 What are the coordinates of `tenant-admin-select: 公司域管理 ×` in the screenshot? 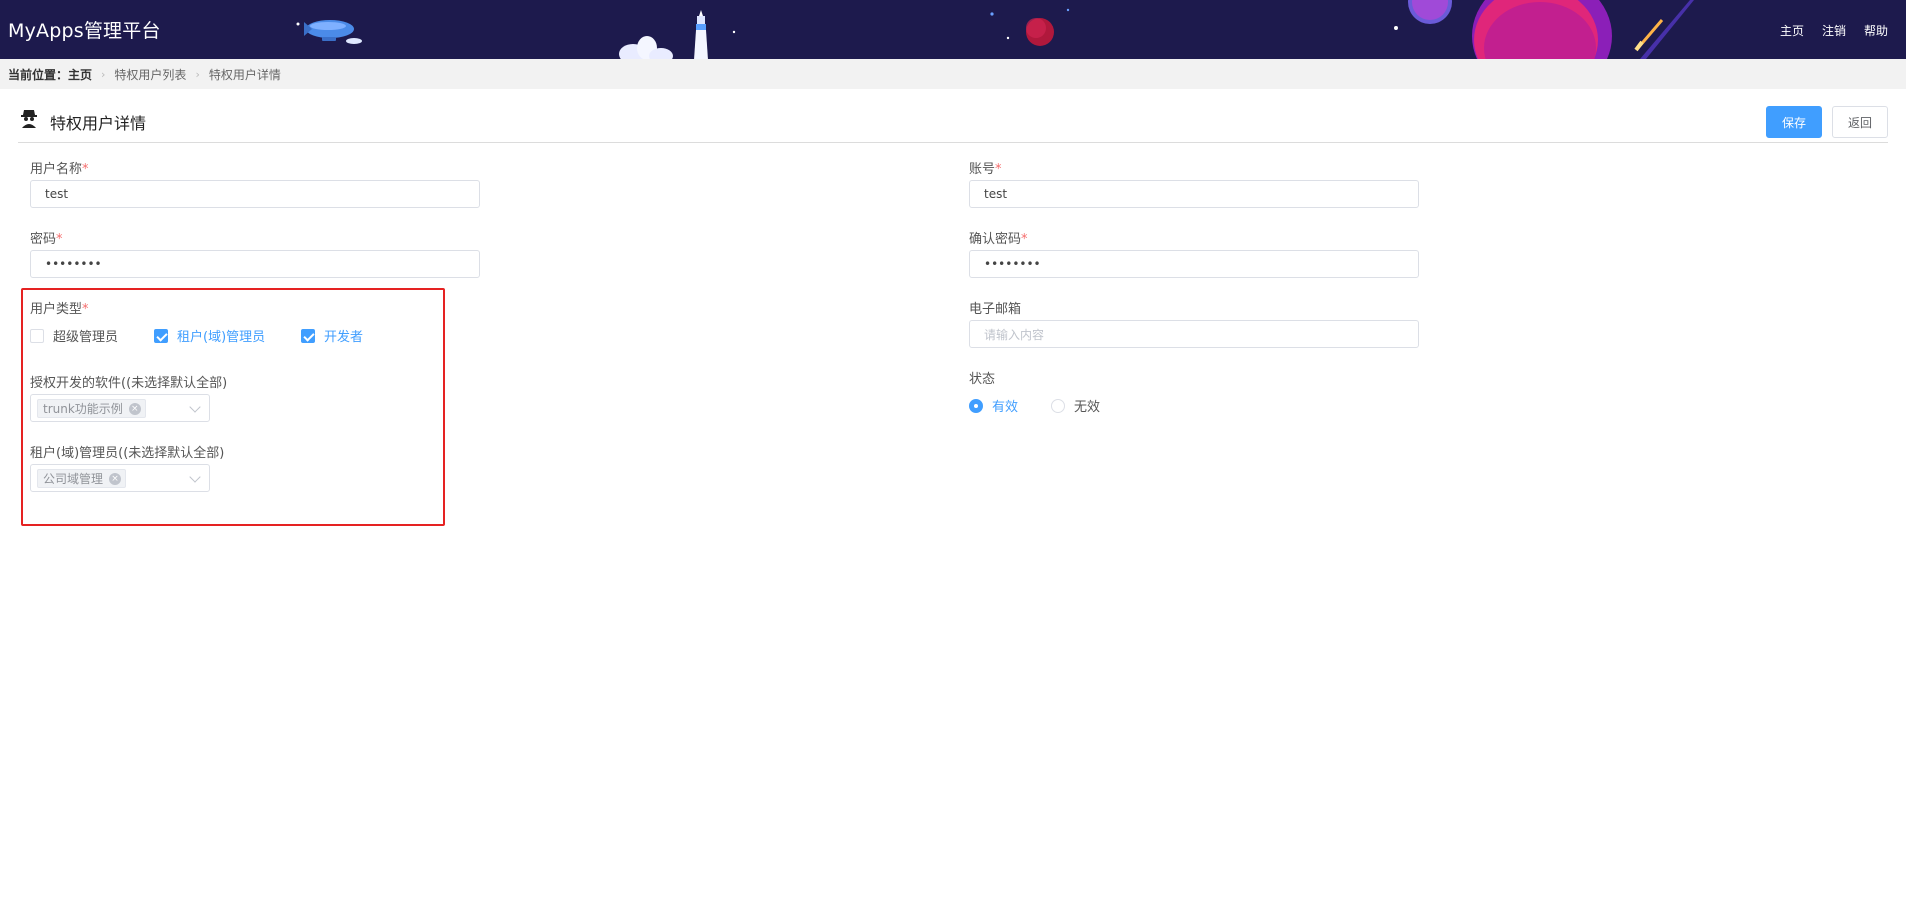 It's located at (120, 478).